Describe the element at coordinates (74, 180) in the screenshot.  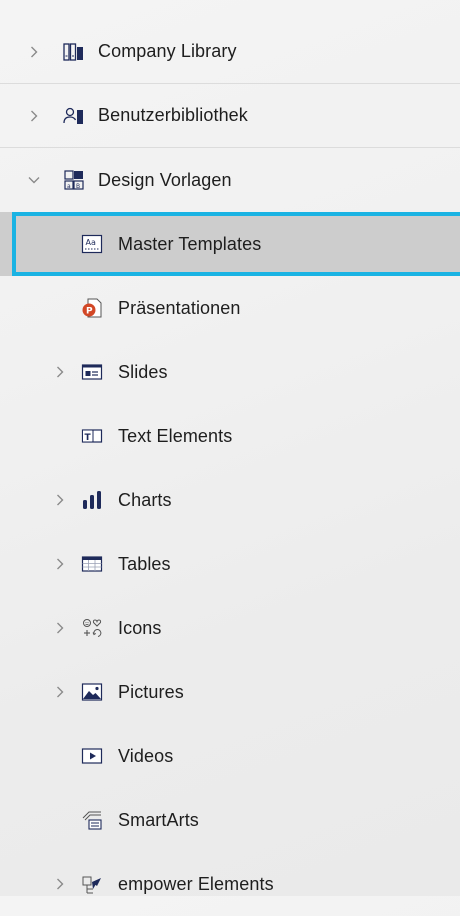
I see `design-templates-icon: a B` at that location.